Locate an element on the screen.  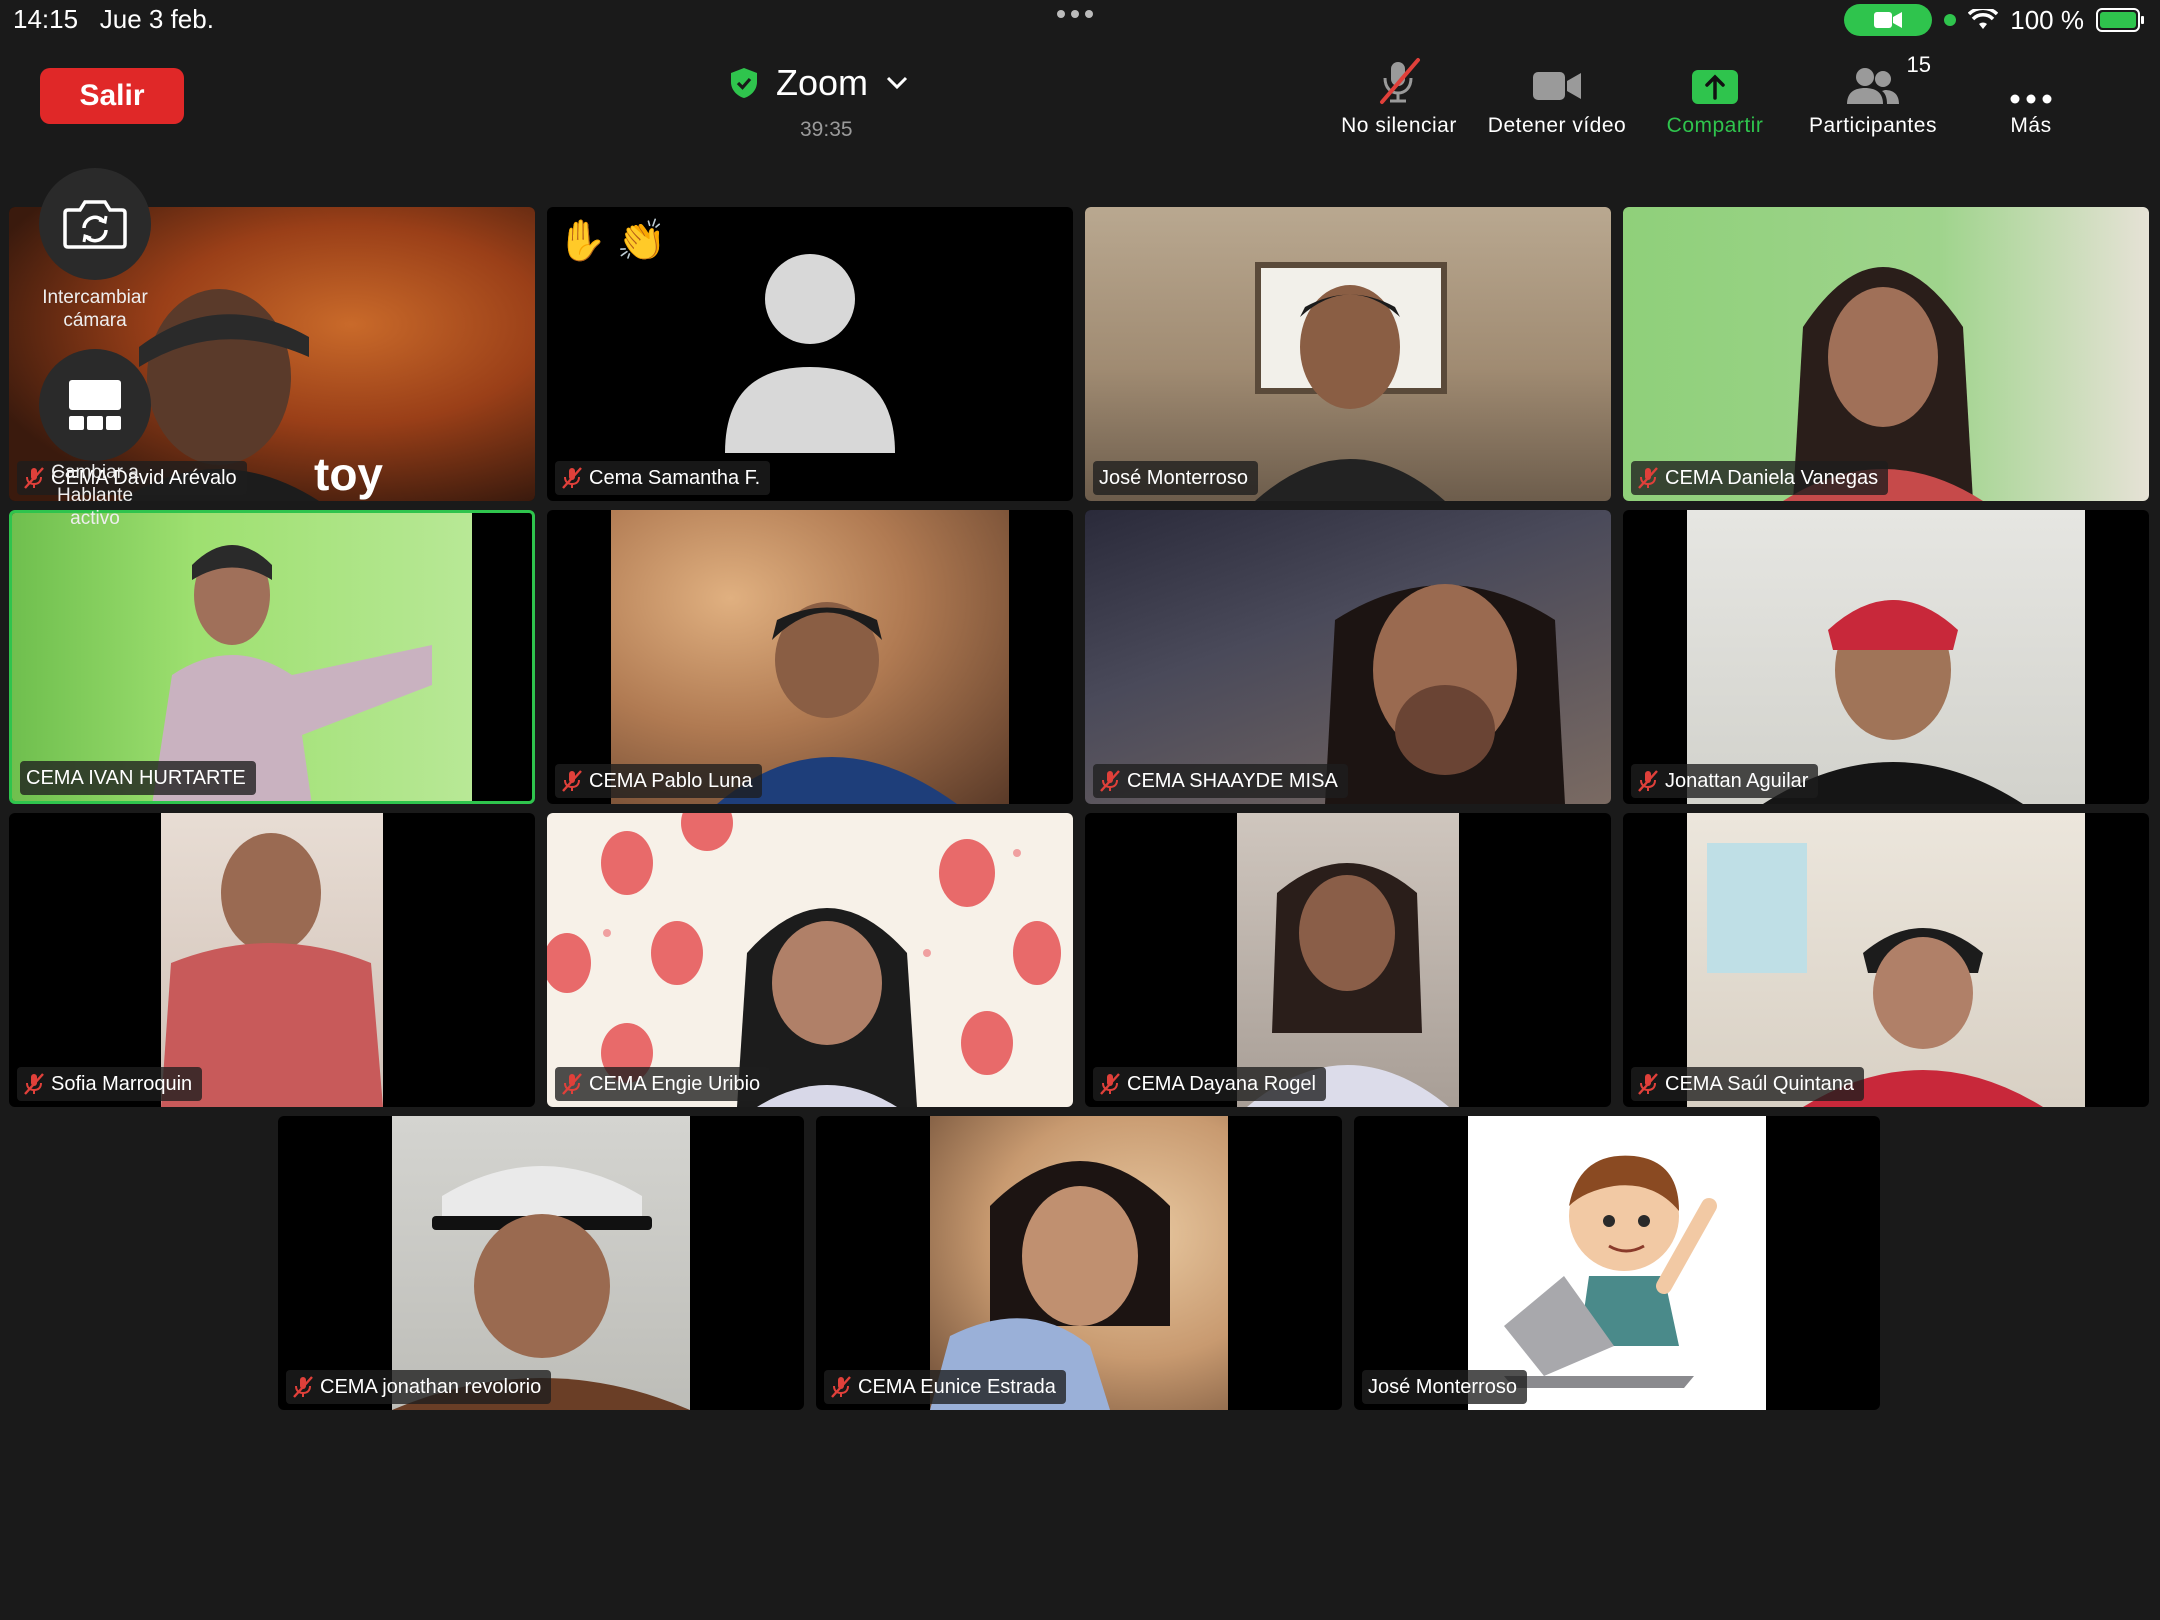
date: Jue 3 feb. is located at coordinates (156, 19).